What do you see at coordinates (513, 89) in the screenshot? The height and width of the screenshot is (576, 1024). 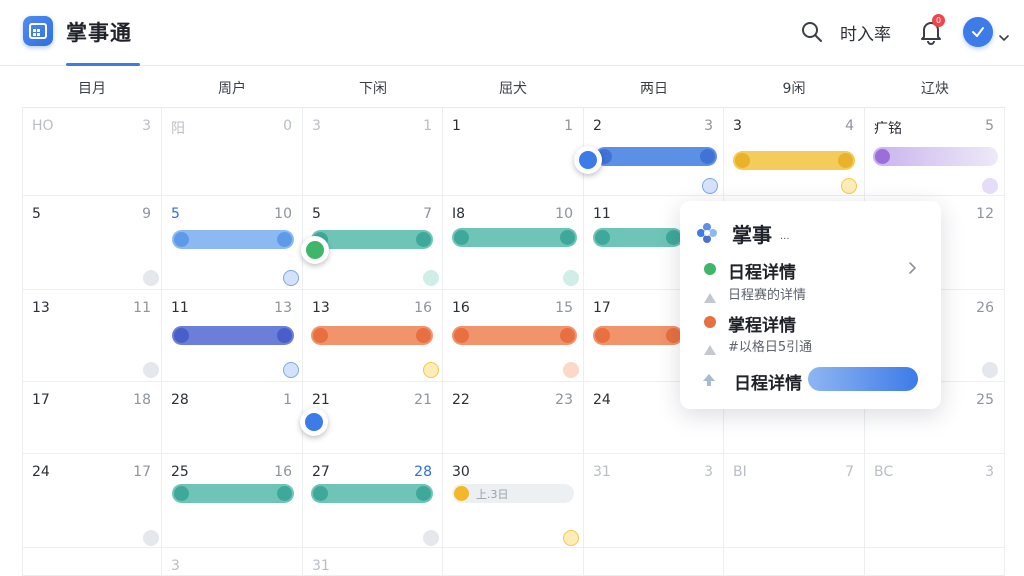 I see `weekday-label: 屈犬` at bounding box center [513, 89].